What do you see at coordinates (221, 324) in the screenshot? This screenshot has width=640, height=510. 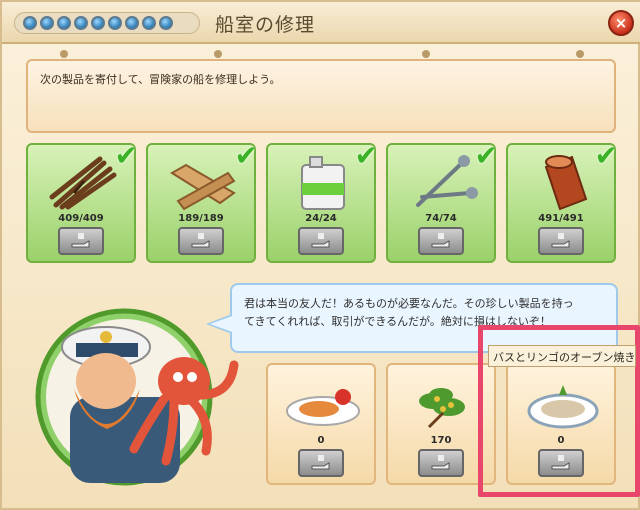 I see `speech-bubble-tail-inner` at bounding box center [221, 324].